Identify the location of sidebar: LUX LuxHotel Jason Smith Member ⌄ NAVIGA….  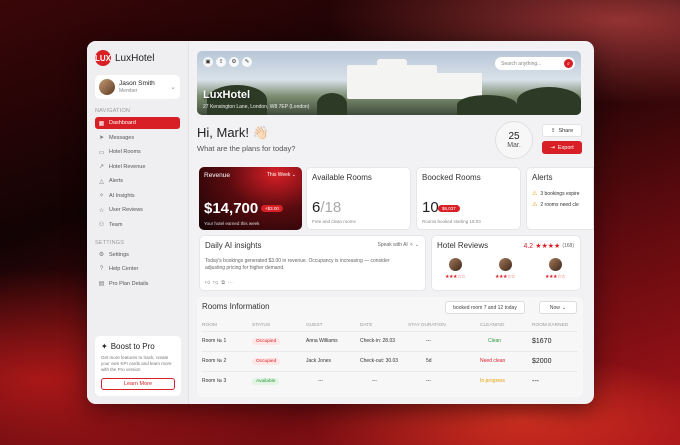
(138, 222).